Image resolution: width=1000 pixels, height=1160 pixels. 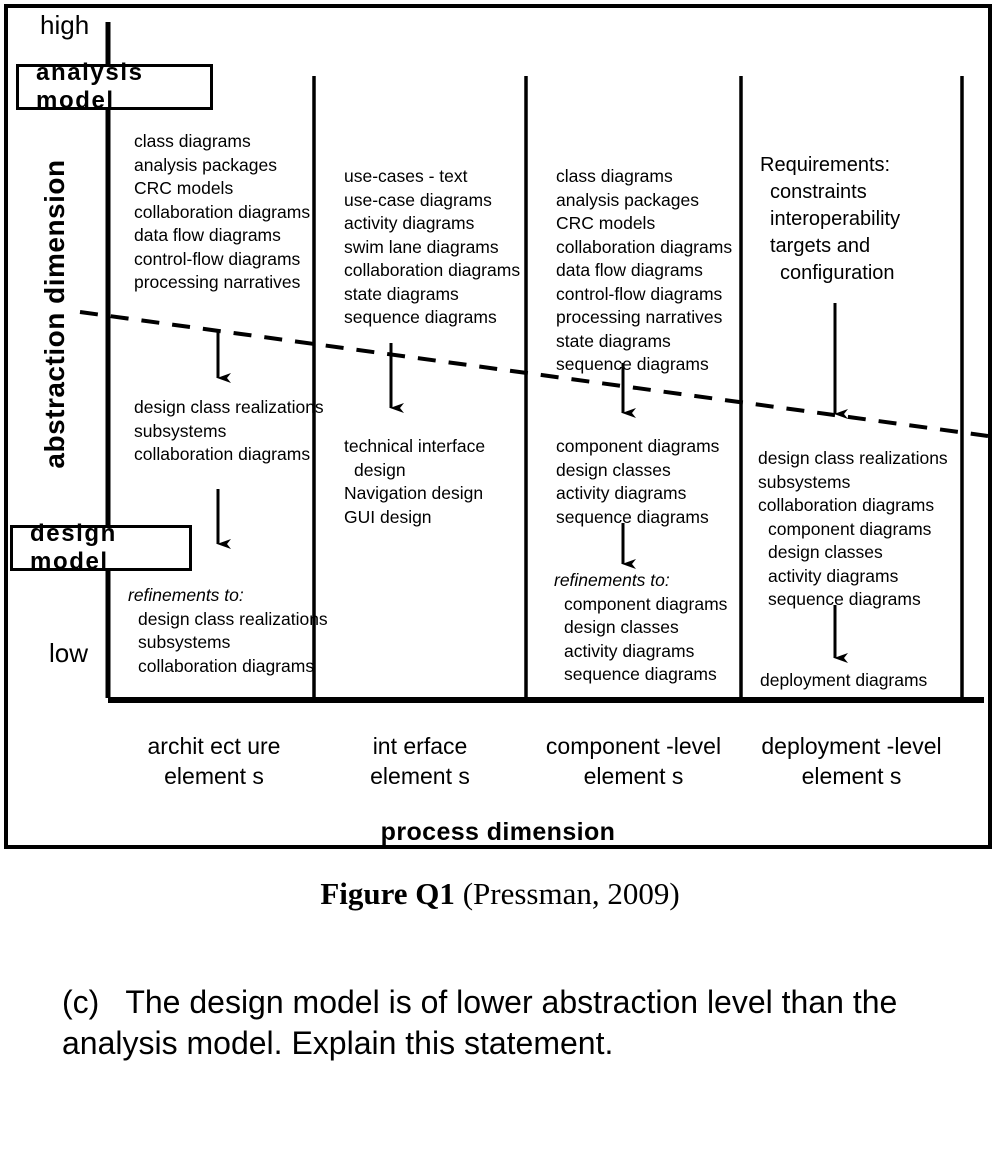 What do you see at coordinates (406, 176) in the screenshot?
I see `list-item: use-cases - text` at bounding box center [406, 176].